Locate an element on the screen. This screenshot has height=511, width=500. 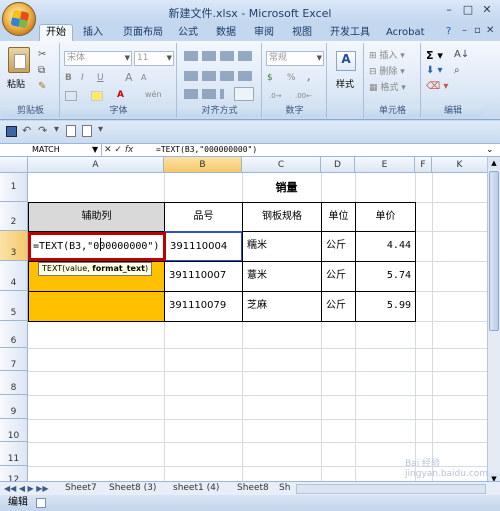
helper-cell-a5 is located at coordinates (96, 306).